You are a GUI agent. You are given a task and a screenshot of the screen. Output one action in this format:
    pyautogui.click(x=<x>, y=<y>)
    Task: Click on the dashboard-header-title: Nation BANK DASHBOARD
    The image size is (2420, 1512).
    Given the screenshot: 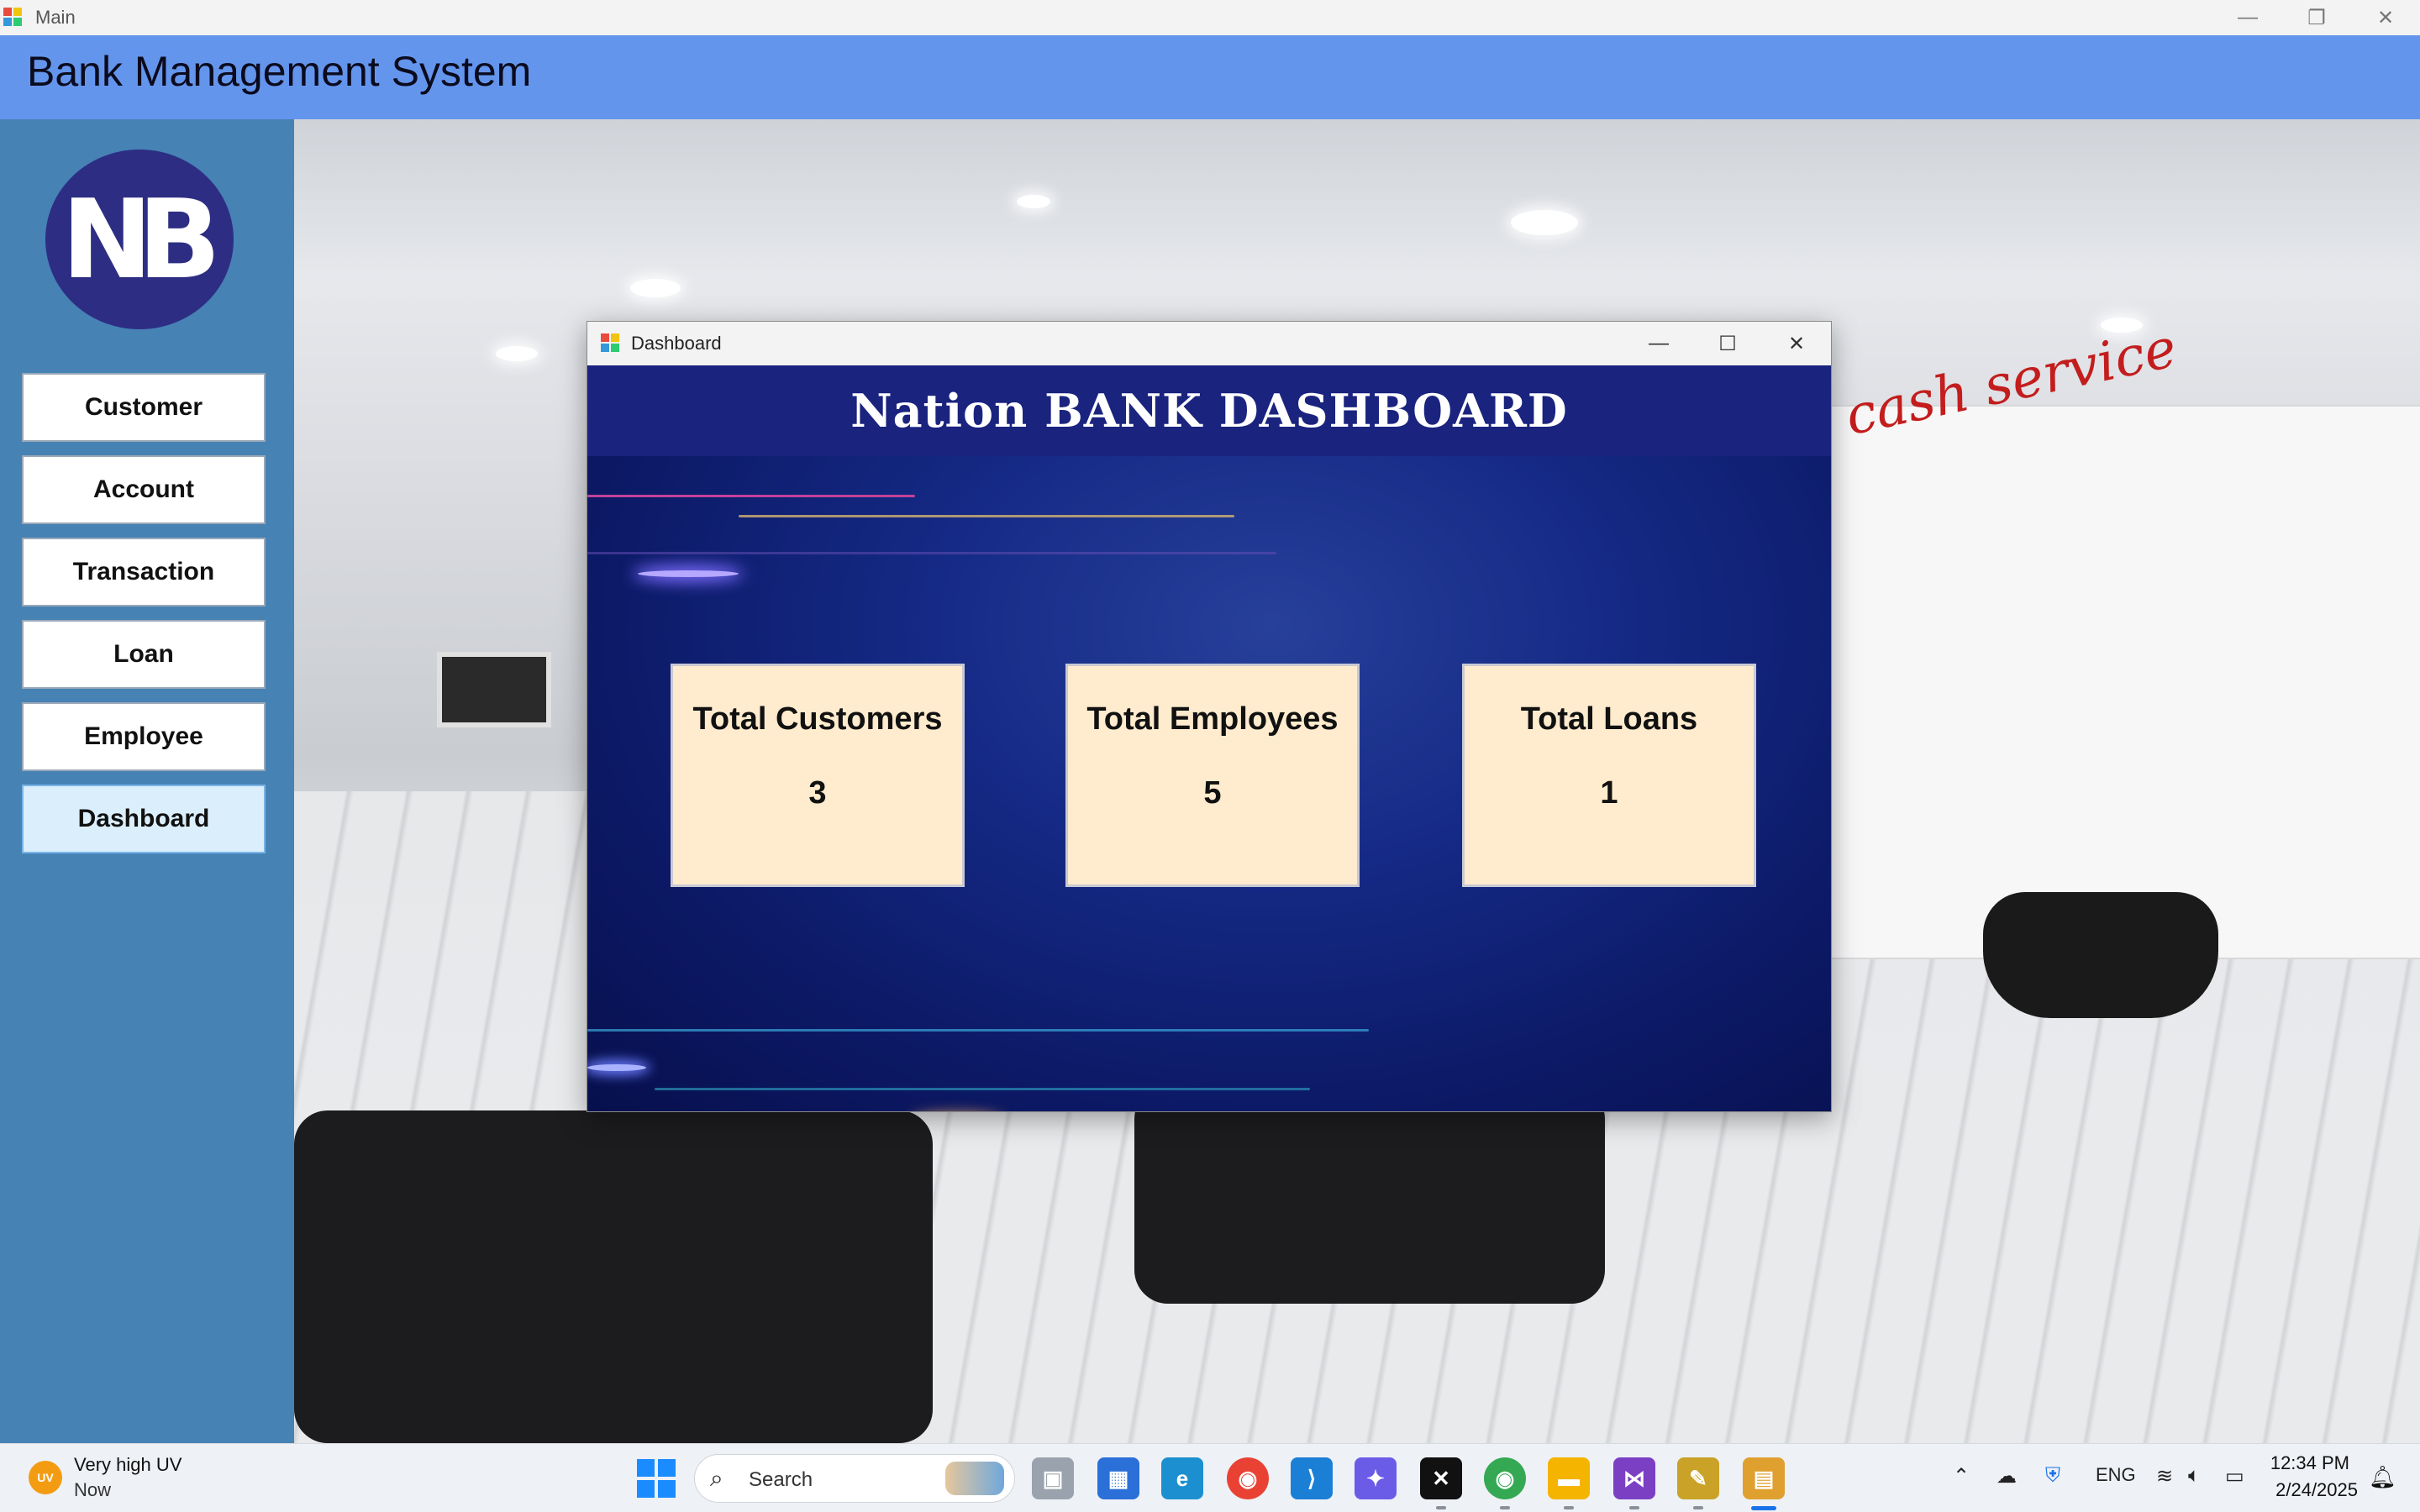 What is the action you would take?
    pyautogui.click(x=1209, y=411)
    